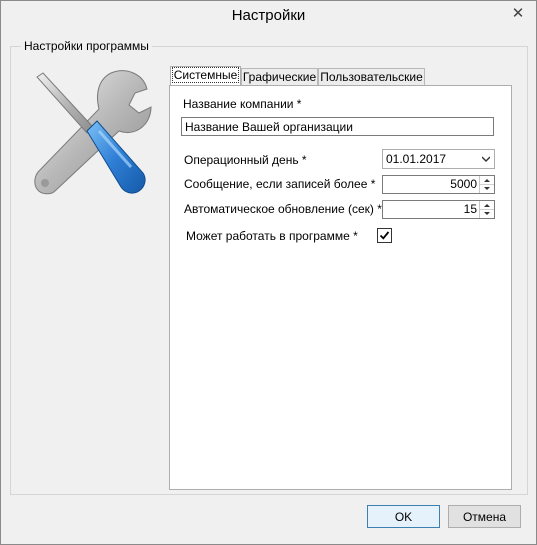  I want to click on operational-day-value: 01.01.2017, so click(416, 159).